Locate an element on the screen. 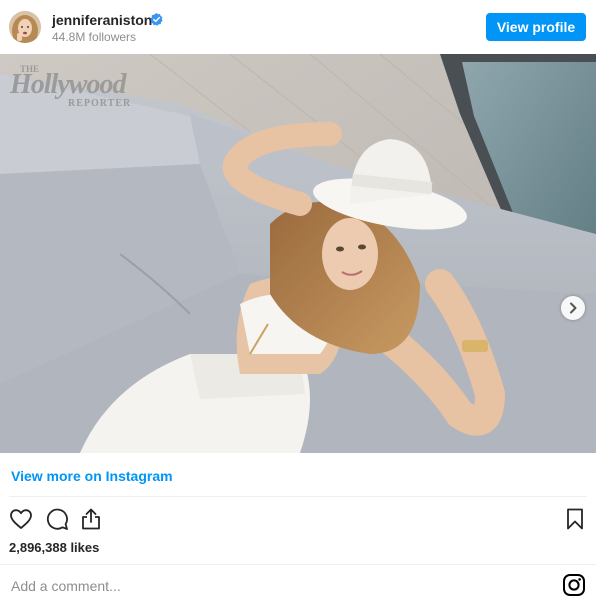  heart-icon is located at coordinates (21, 519).